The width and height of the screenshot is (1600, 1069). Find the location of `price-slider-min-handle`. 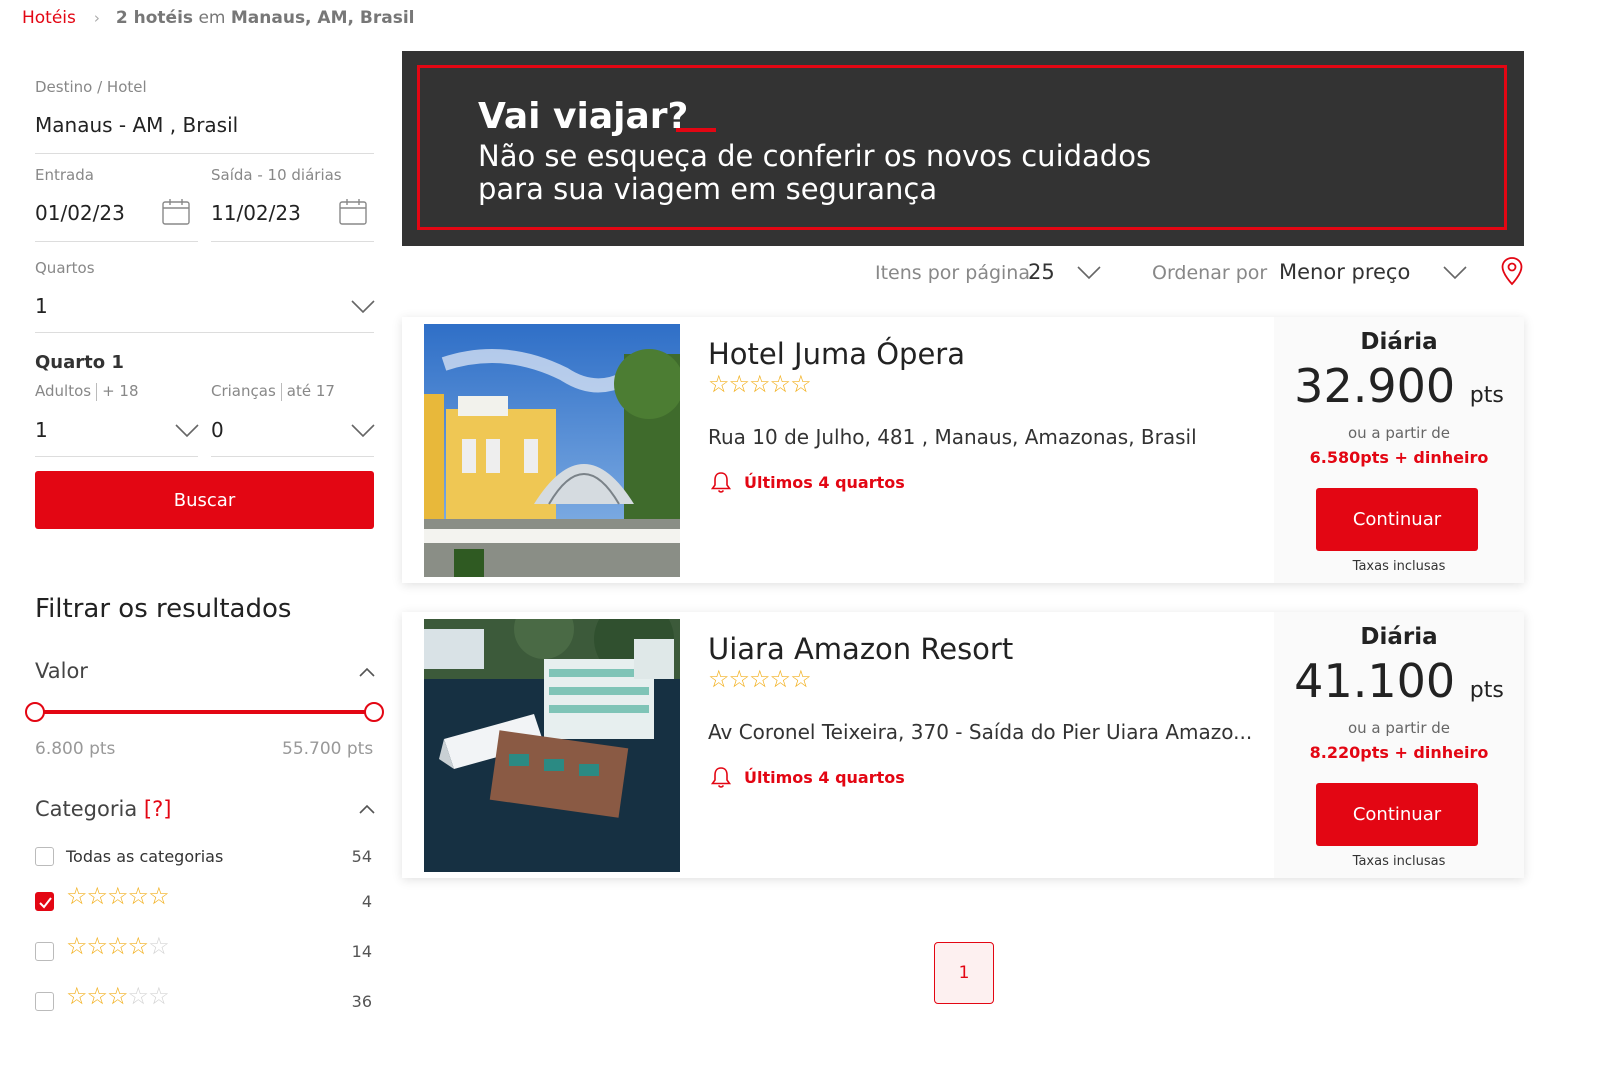

price-slider-min-handle is located at coordinates (35, 712).